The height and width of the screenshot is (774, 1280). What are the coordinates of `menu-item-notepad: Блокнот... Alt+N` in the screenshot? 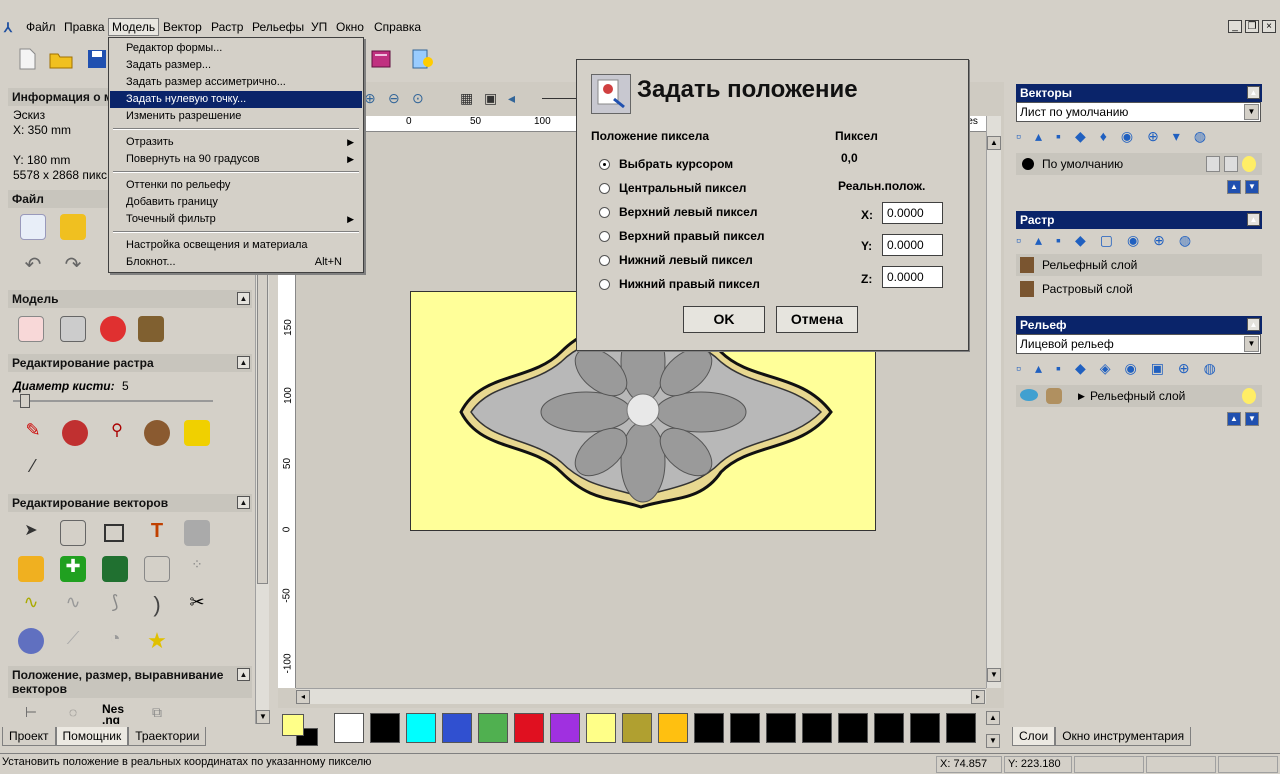 It's located at (236, 262).